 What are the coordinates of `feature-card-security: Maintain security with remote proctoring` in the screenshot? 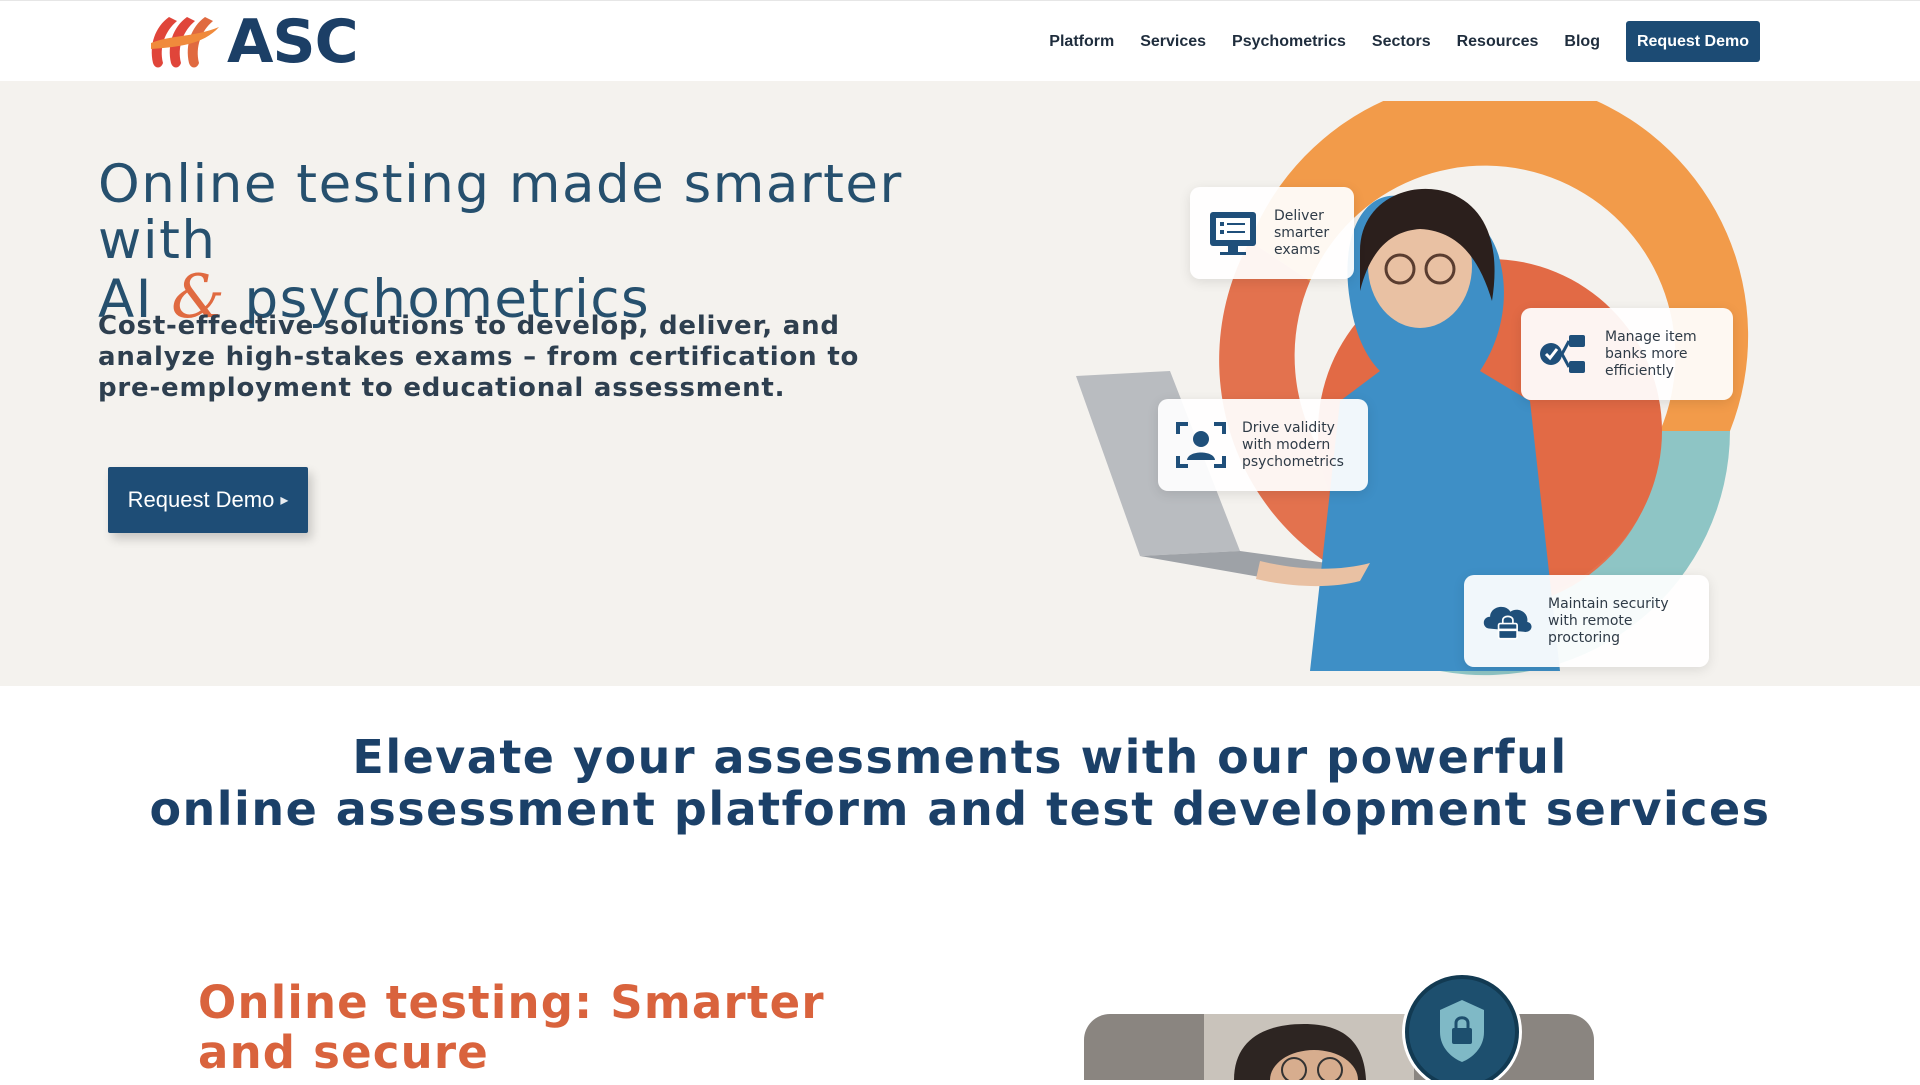 It's located at (1586, 621).